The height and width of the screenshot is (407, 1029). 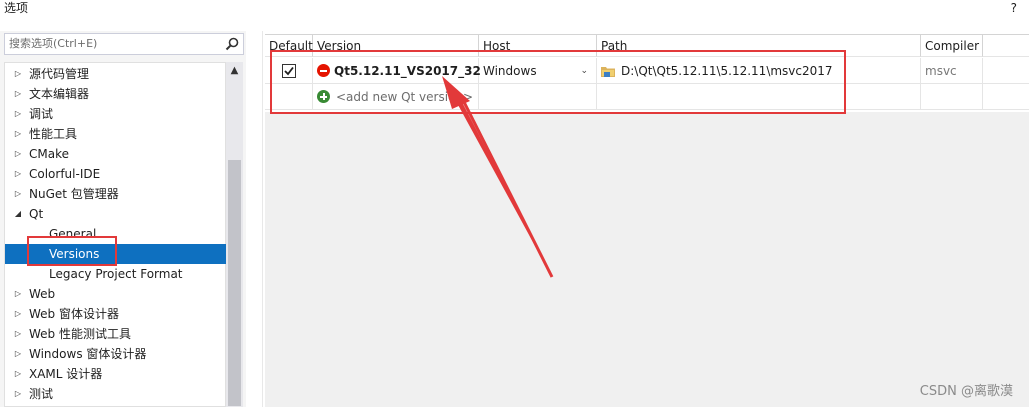 What do you see at coordinates (18, 214) in the screenshot?
I see `expanded-arrow-icon: ◢` at bounding box center [18, 214].